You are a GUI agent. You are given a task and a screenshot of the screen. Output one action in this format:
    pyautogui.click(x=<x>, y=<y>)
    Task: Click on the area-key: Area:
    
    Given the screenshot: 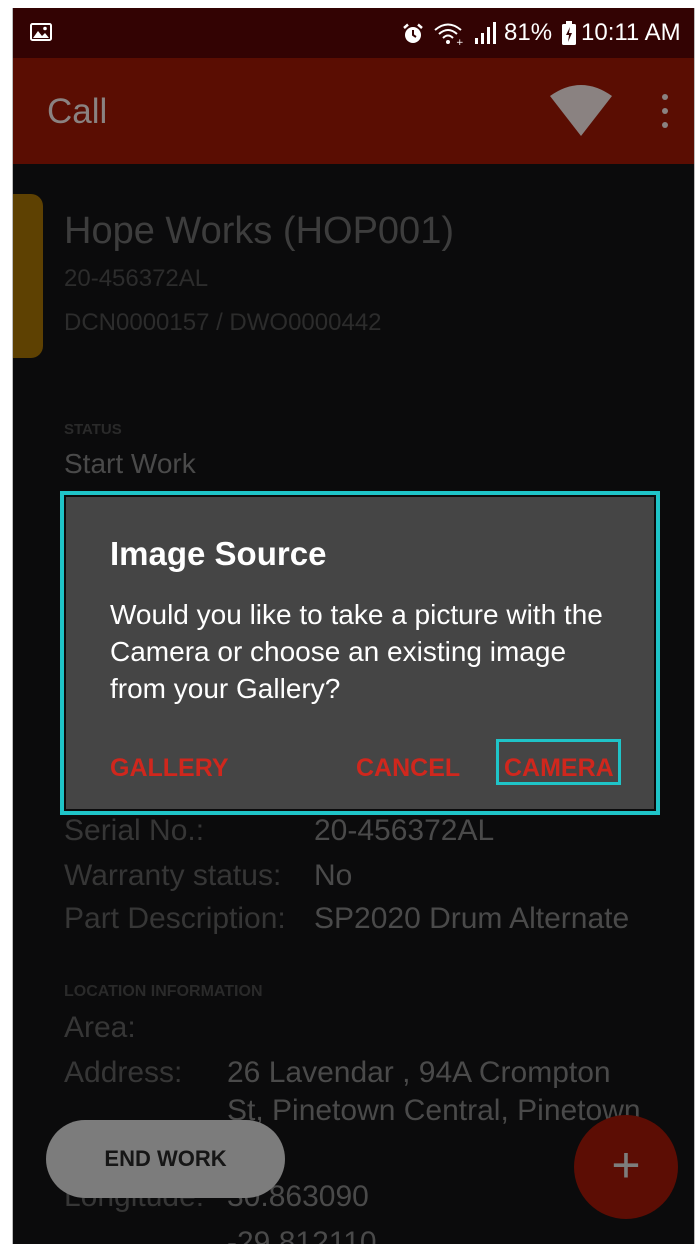 What is the action you would take?
    pyautogui.click(x=100, y=1027)
    